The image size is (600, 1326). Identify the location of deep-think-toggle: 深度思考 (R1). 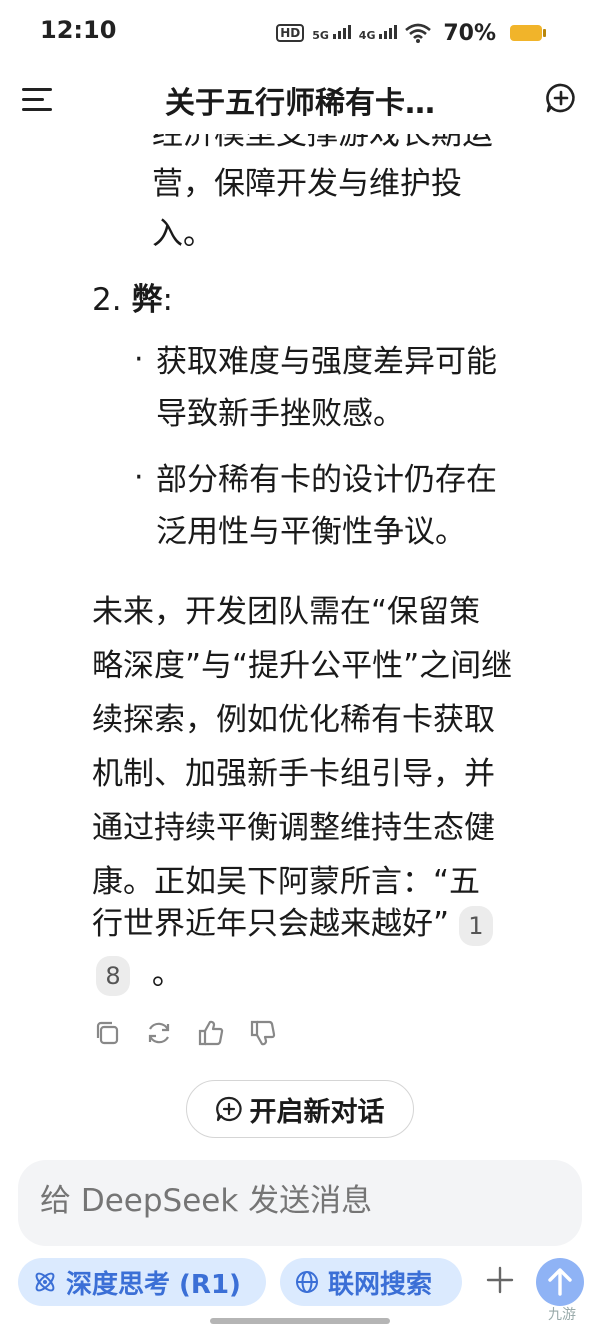
(142, 1282).